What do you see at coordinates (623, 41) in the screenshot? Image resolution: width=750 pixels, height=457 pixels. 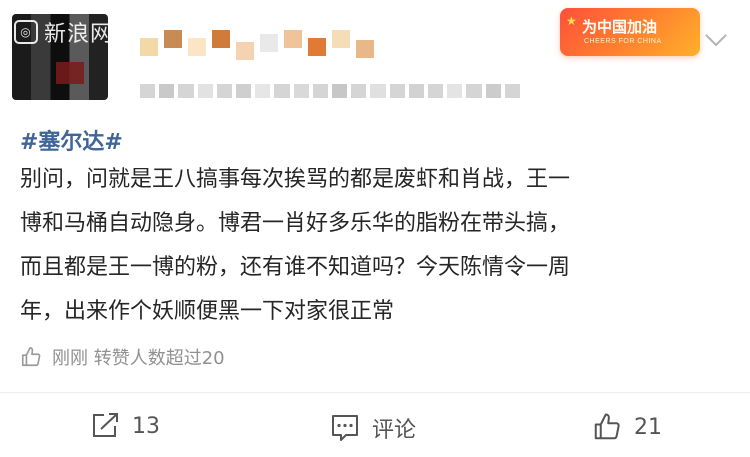 I see `badge-subtitle: CHEERS FOR CHINA` at bounding box center [623, 41].